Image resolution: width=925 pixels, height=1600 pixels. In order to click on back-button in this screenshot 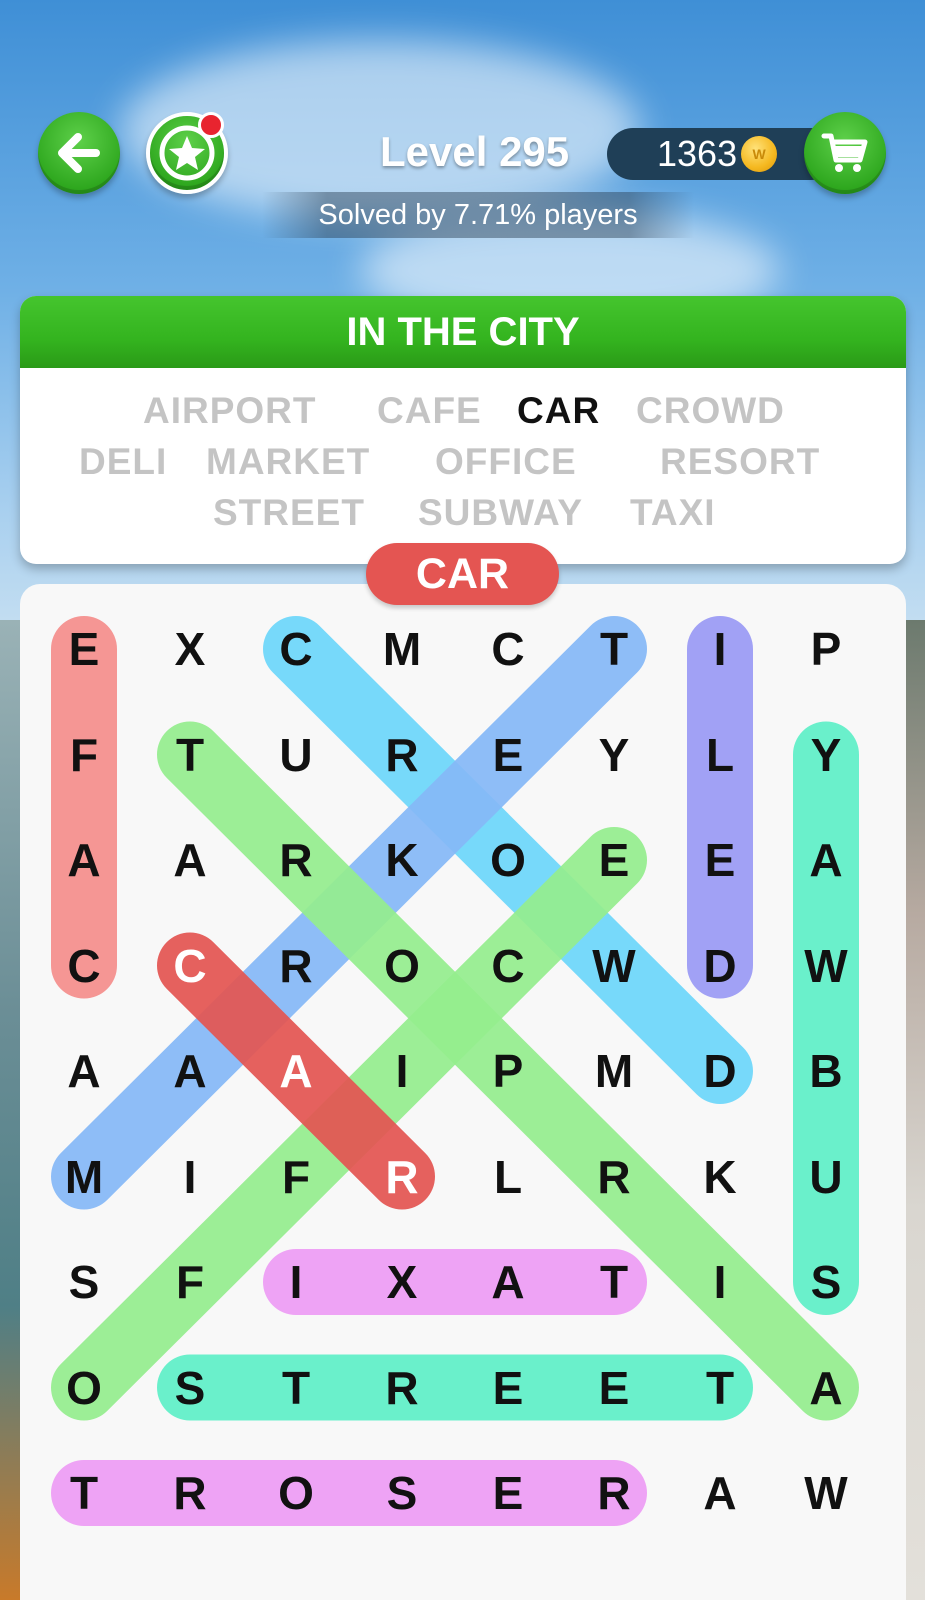, I will do `click(79, 153)`.